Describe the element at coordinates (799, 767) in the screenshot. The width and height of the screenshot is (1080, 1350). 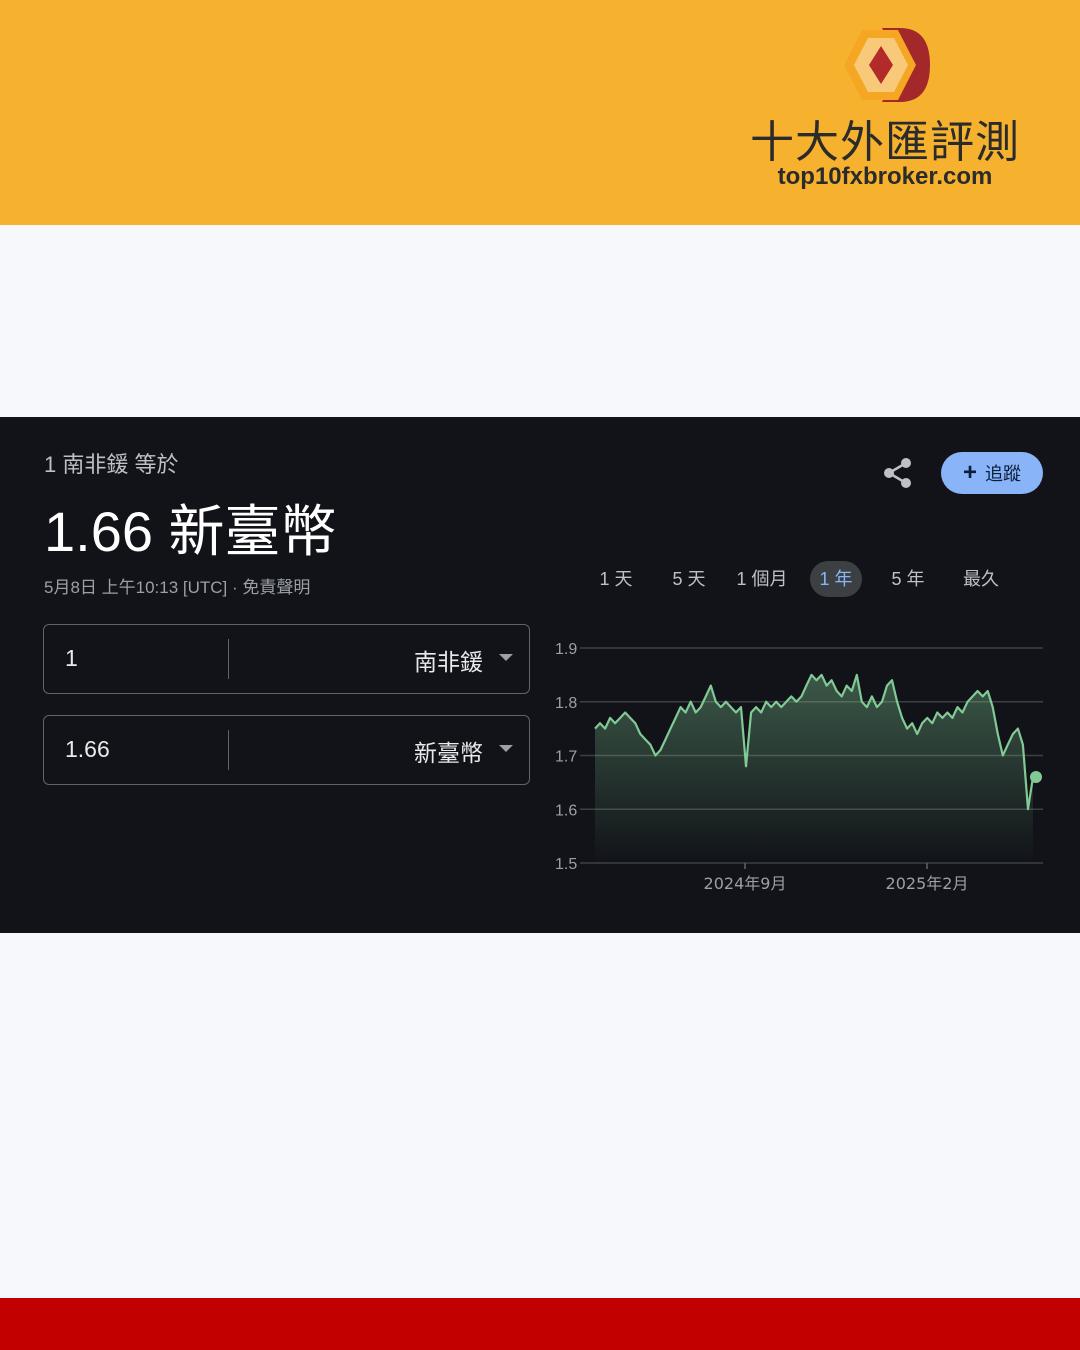
I see `exchange-rate-chart: 1.9 1.8 1.7 1.6 1.5 2024年9月 2025年2月` at that location.